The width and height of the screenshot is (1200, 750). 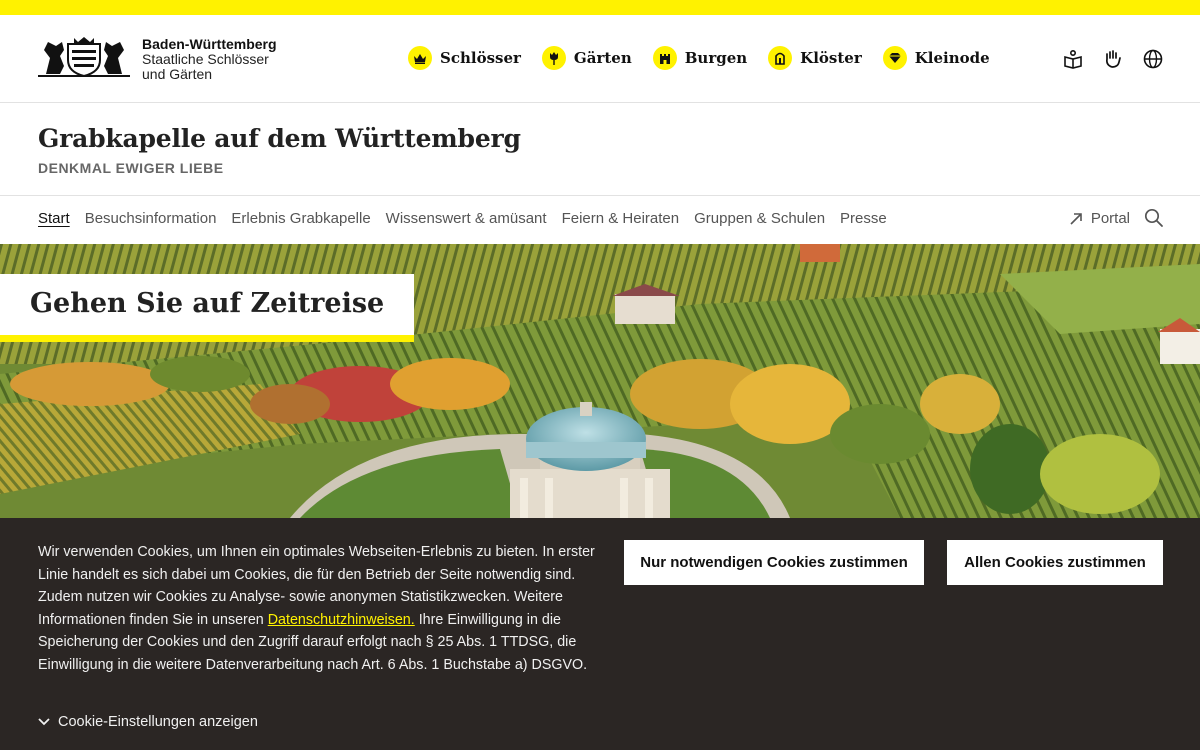 I want to click on top-accent-bar, so click(x=600, y=7).